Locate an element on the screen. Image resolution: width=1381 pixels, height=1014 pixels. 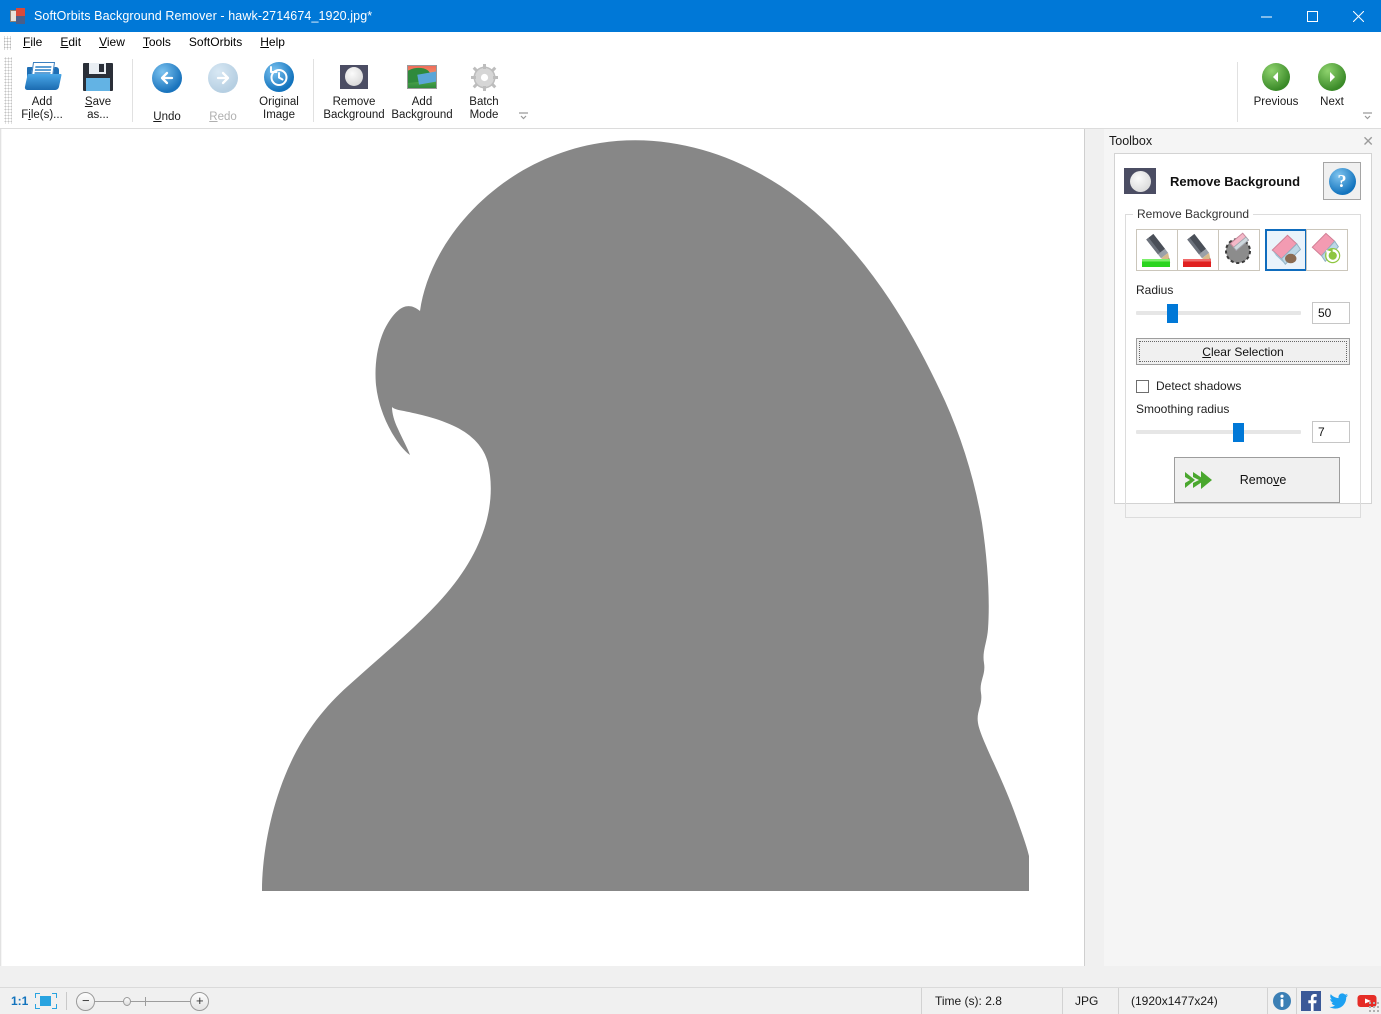
twitter-icon is located at coordinates (1339, 1001).